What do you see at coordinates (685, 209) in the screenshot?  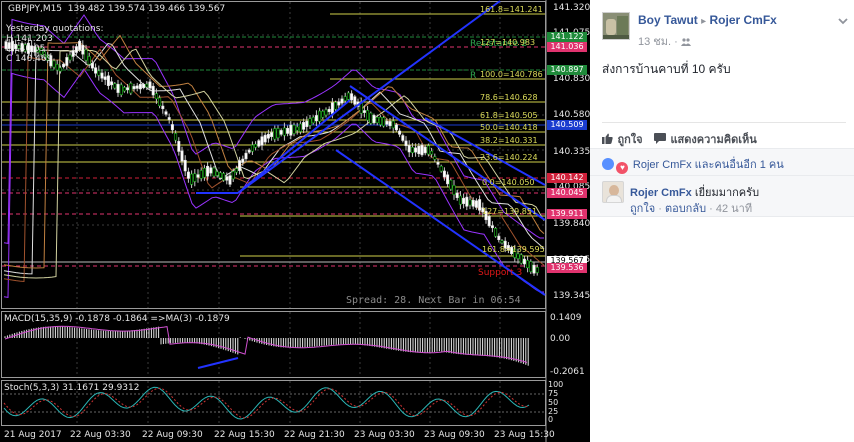 I see `comment-reply-link: ตอบกลับ` at bounding box center [685, 209].